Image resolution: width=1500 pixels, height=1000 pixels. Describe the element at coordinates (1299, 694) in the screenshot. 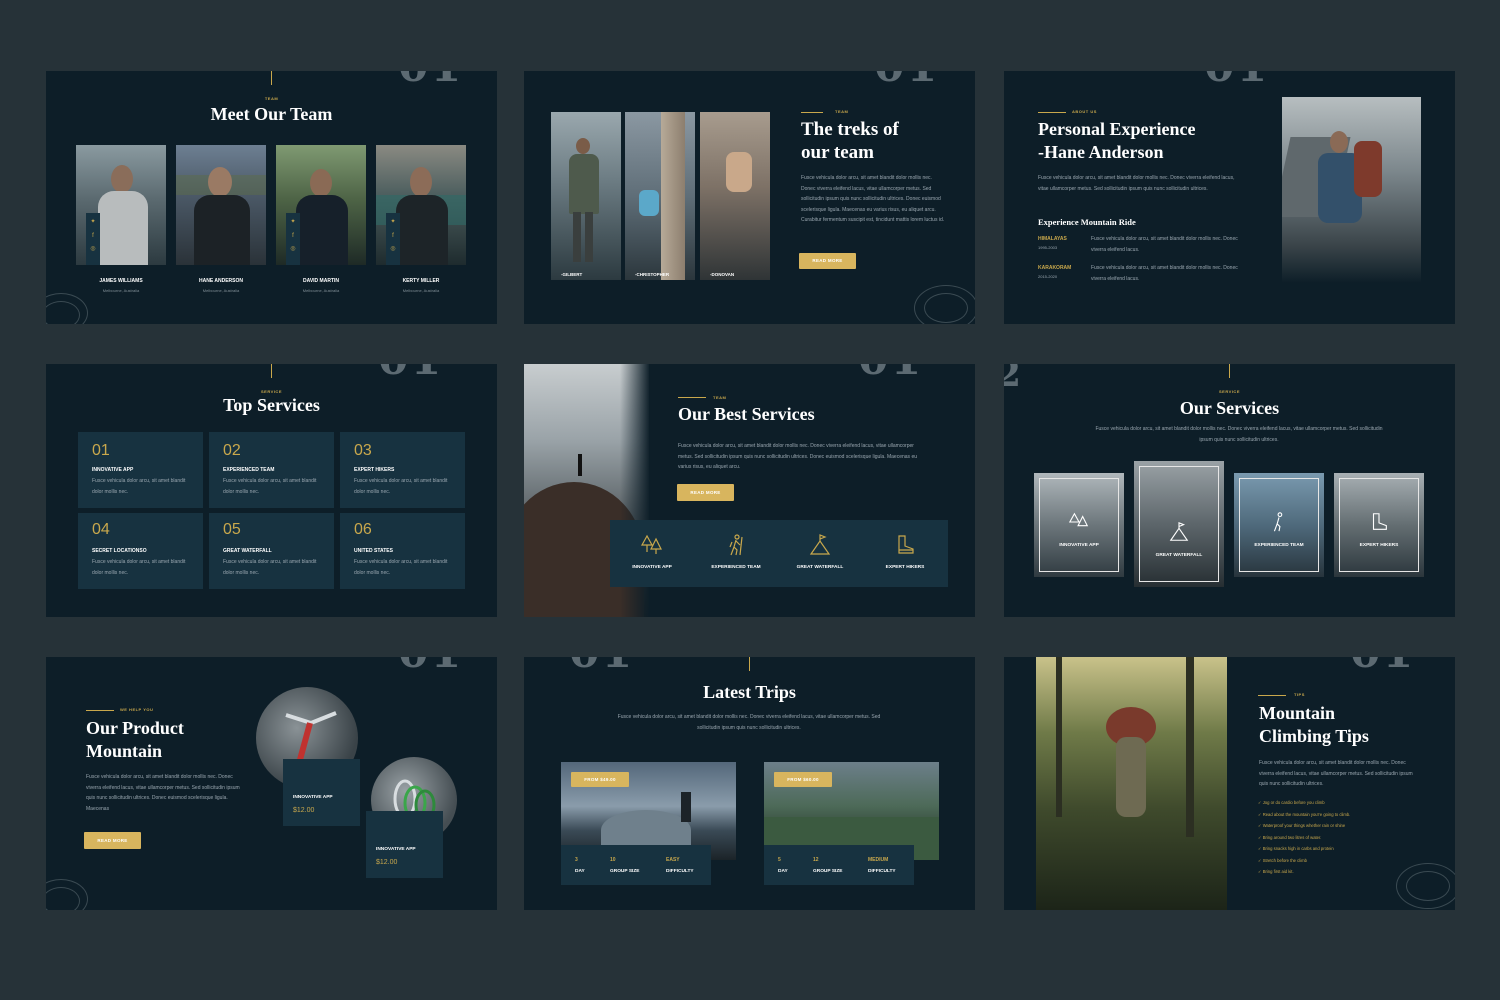

I see `section-tag: TIPS` at that location.